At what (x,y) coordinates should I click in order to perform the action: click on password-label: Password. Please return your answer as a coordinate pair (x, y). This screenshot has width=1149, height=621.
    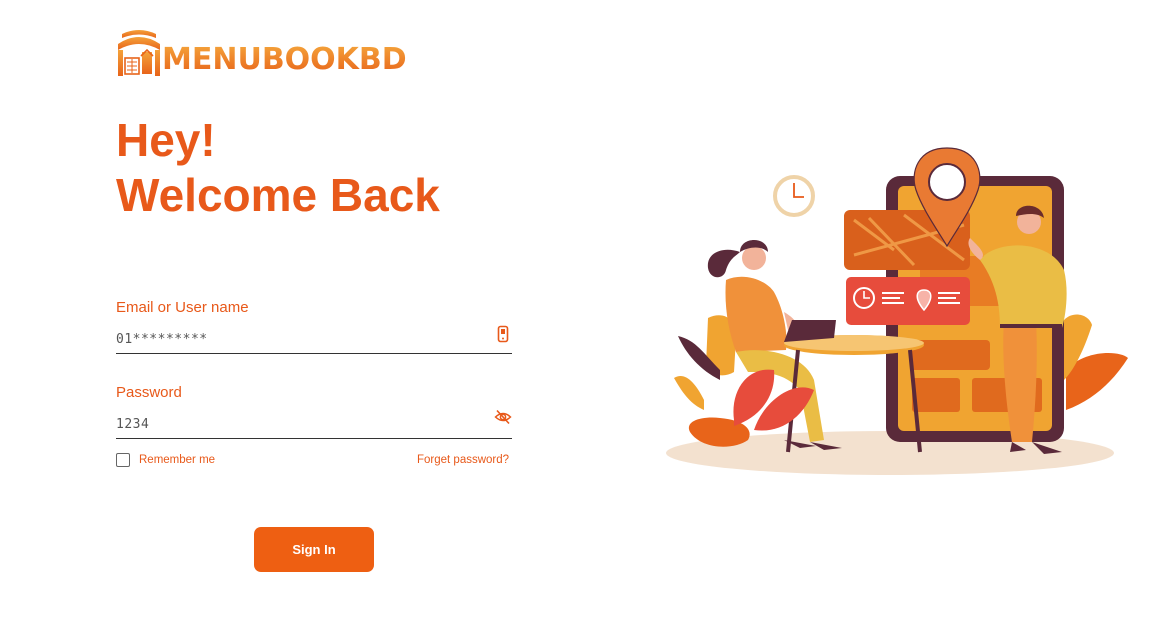
    Looking at the image, I should click on (149, 392).